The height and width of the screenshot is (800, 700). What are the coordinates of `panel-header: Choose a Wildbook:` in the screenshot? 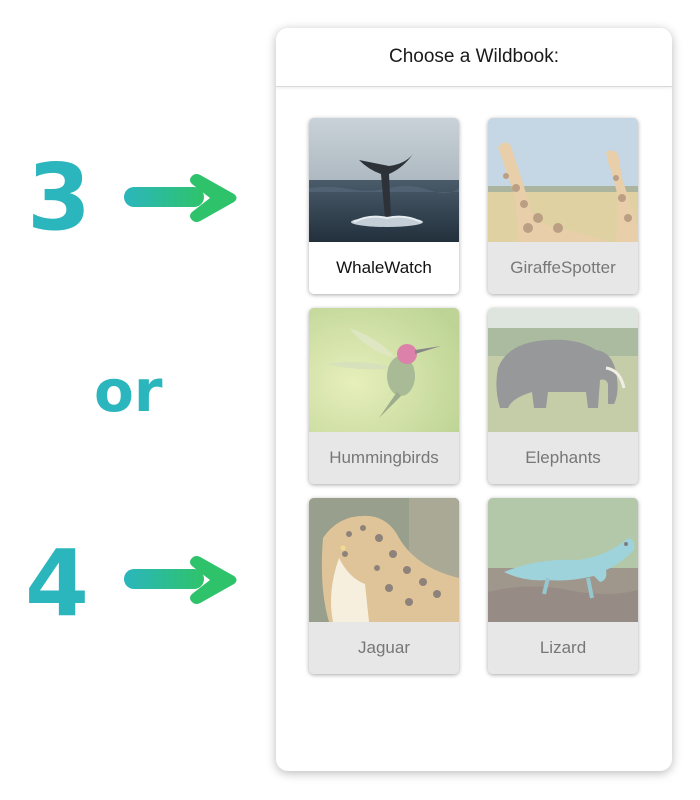 It's located at (474, 57).